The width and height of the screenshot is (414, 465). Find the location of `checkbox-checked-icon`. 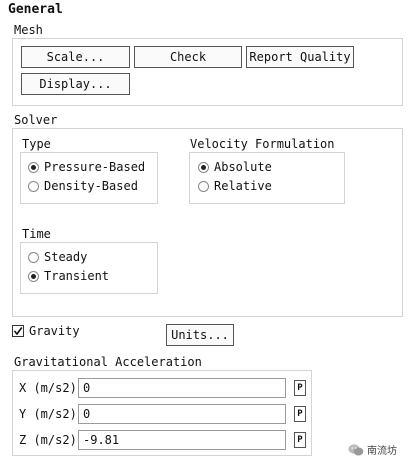

checkbox-checked-icon is located at coordinates (18, 331).